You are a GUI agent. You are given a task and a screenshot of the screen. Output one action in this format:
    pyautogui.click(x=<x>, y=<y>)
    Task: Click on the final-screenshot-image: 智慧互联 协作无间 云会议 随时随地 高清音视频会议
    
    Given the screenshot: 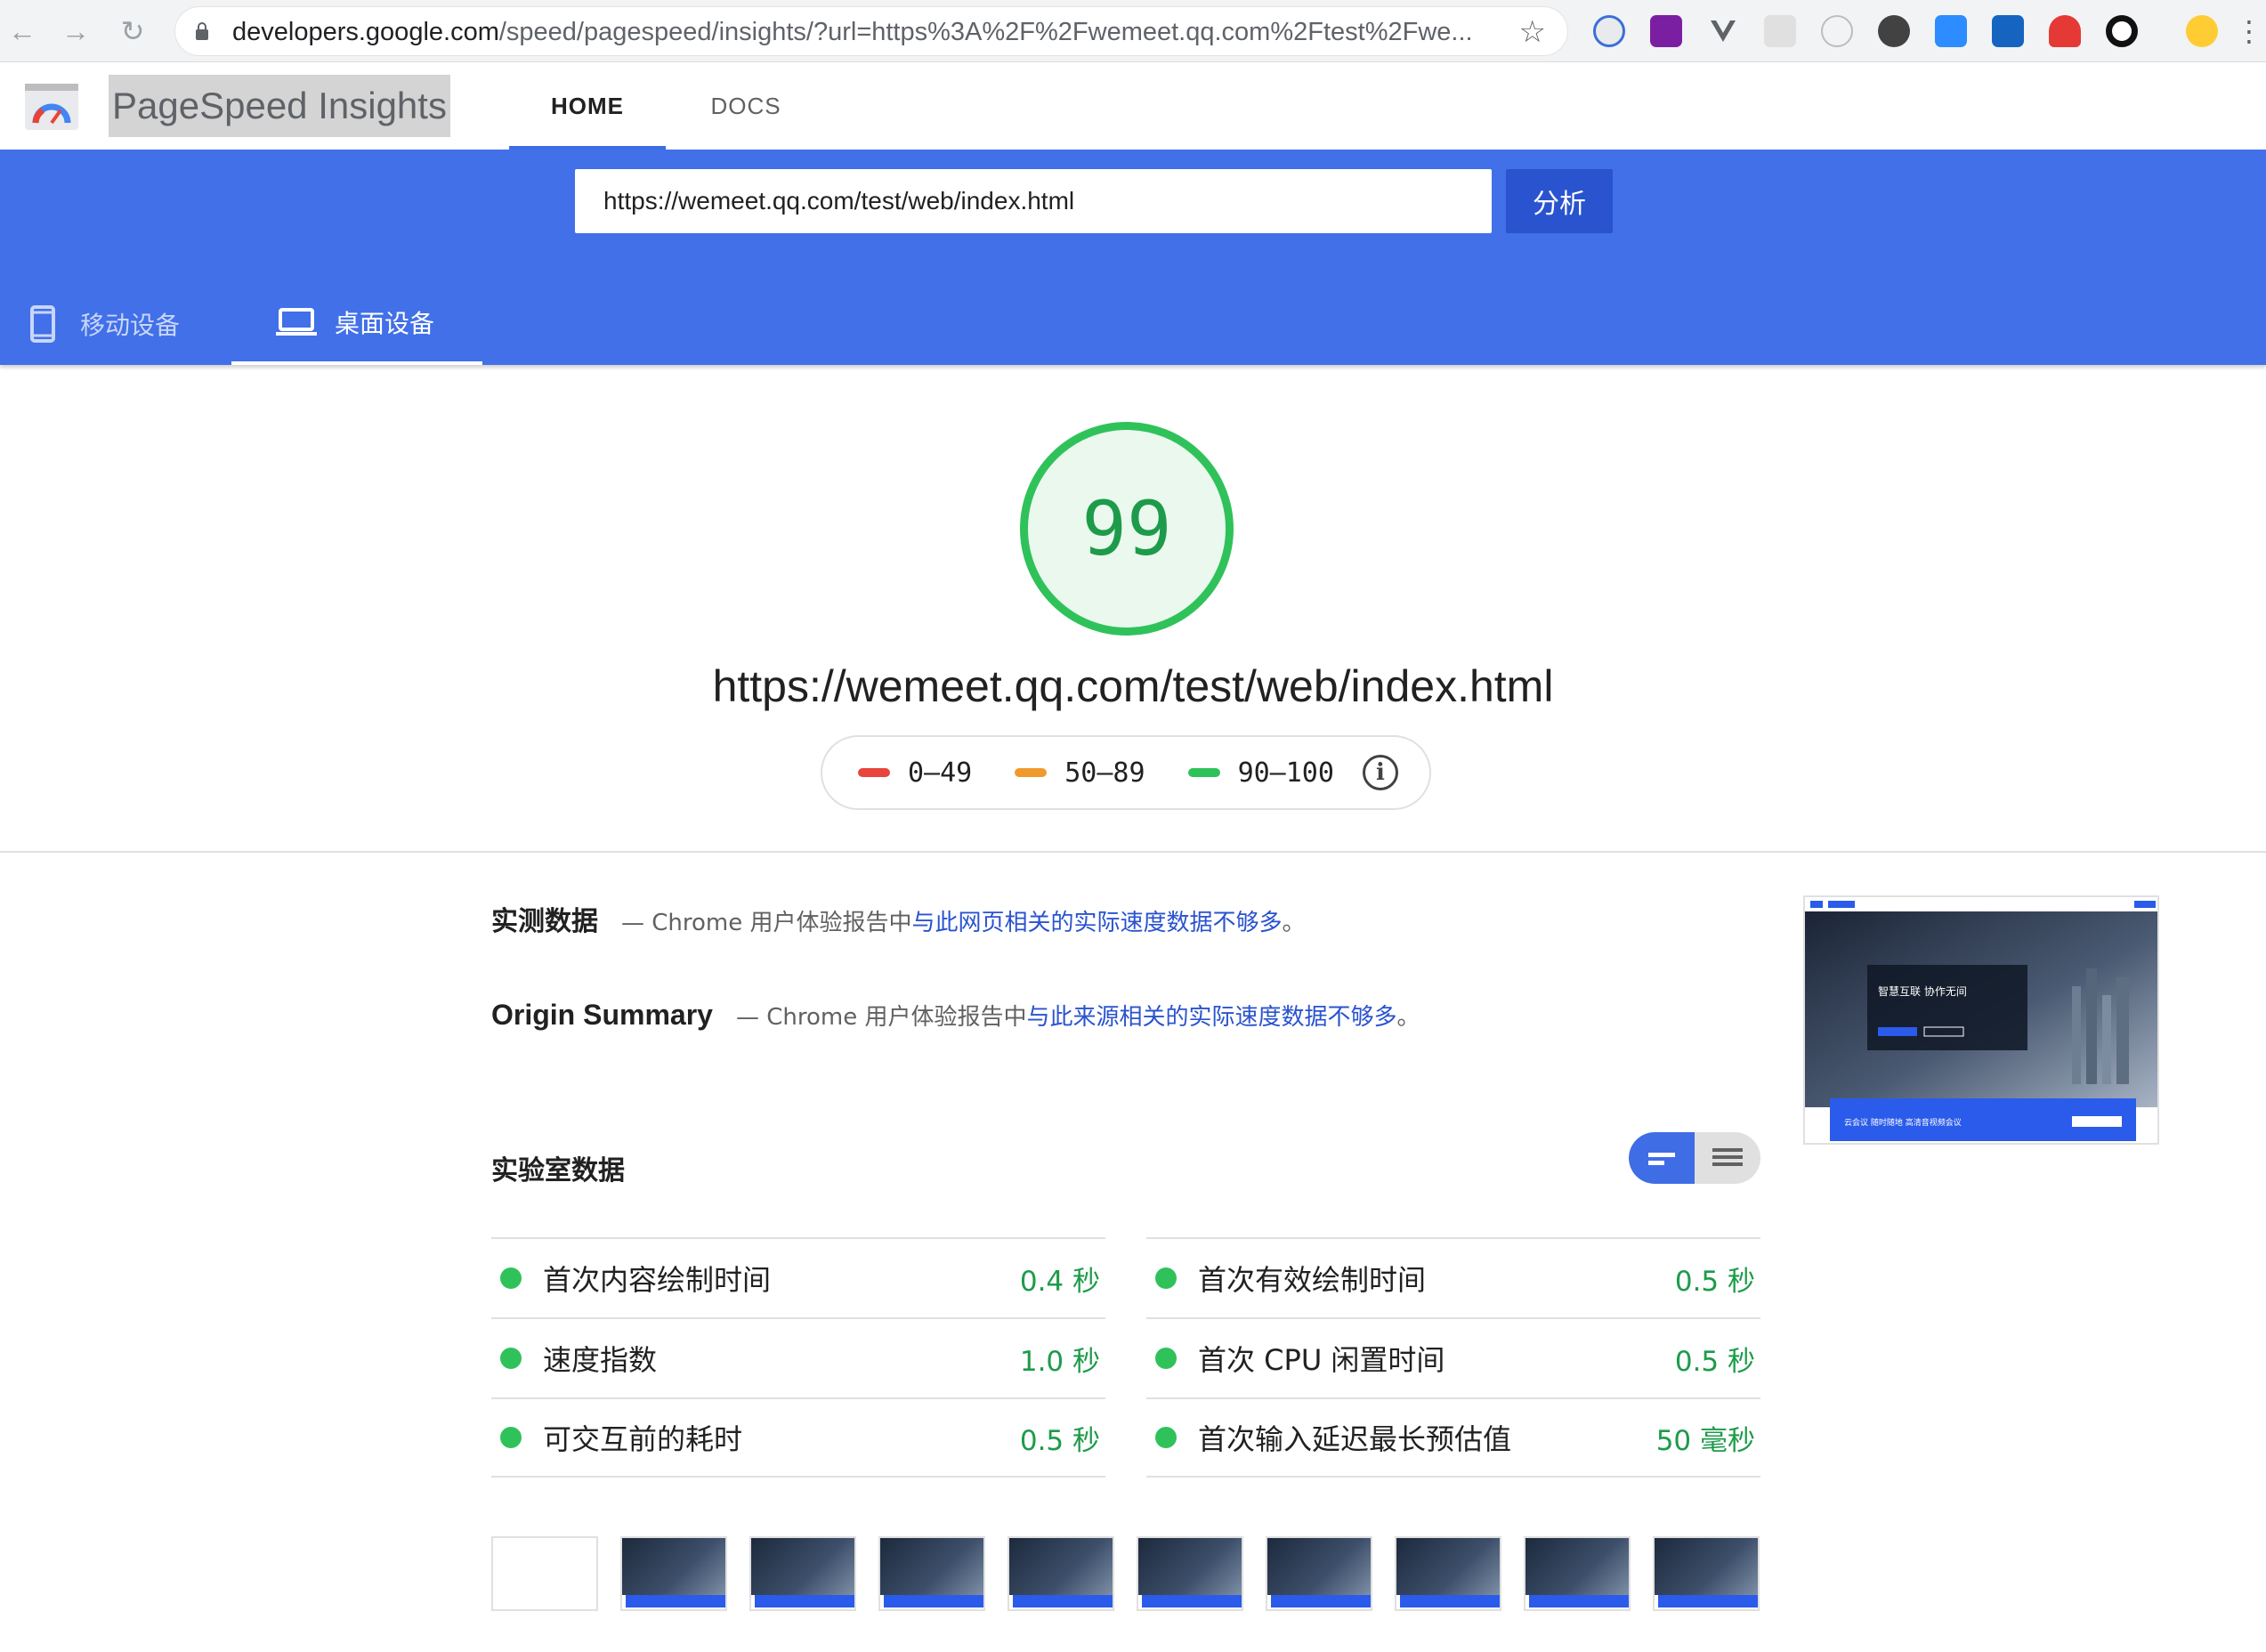 What is the action you would take?
    pyautogui.click(x=1981, y=1019)
    